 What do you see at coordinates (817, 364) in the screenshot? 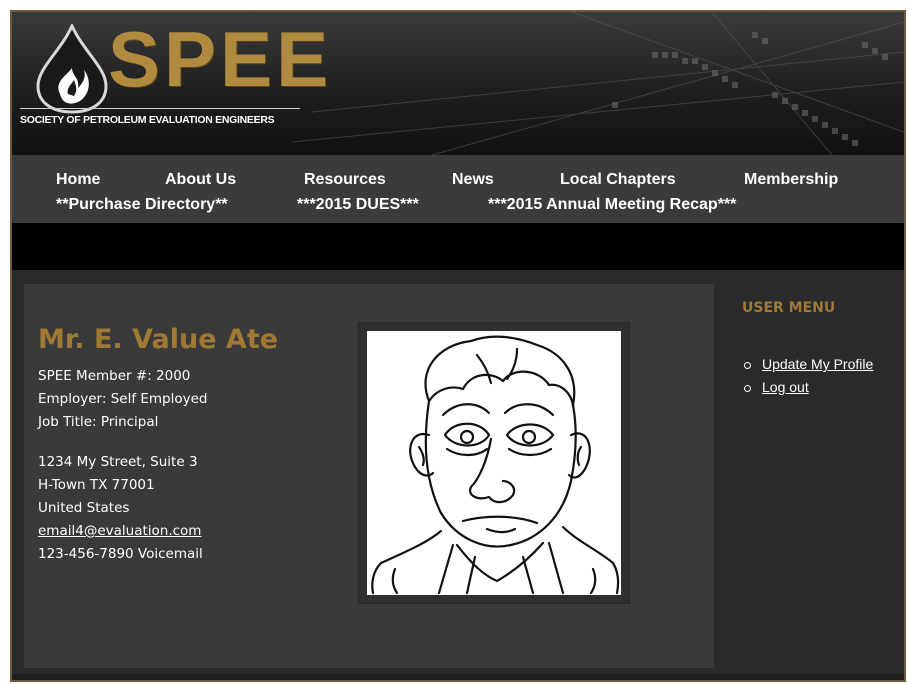
I see `update-my-profile-link: Update My Profile` at bounding box center [817, 364].